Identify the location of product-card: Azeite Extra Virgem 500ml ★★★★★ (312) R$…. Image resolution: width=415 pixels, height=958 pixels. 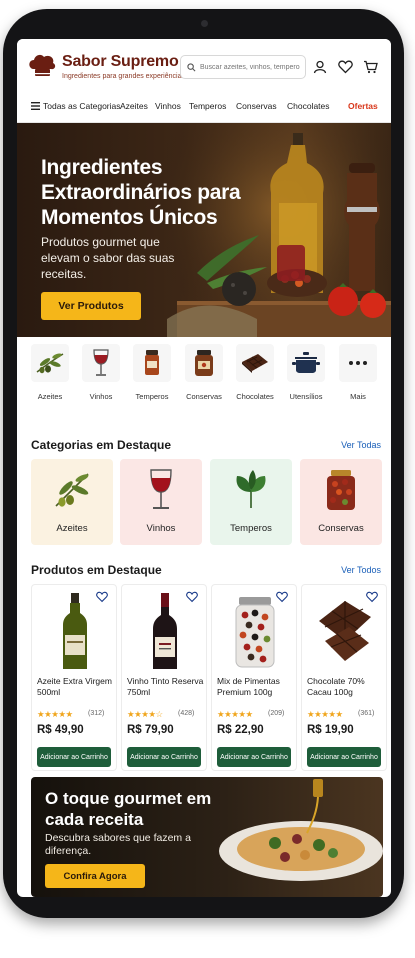
(74, 677).